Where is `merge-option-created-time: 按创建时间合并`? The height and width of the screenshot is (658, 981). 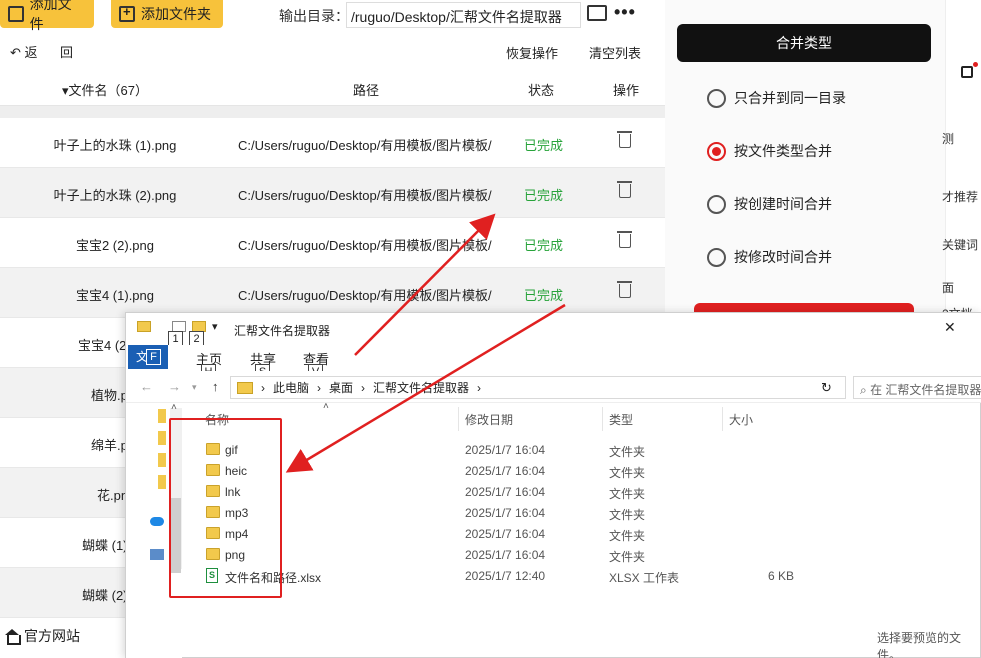
merge-option-created-time: 按创建时间合并 is located at coordinates (769, 204).